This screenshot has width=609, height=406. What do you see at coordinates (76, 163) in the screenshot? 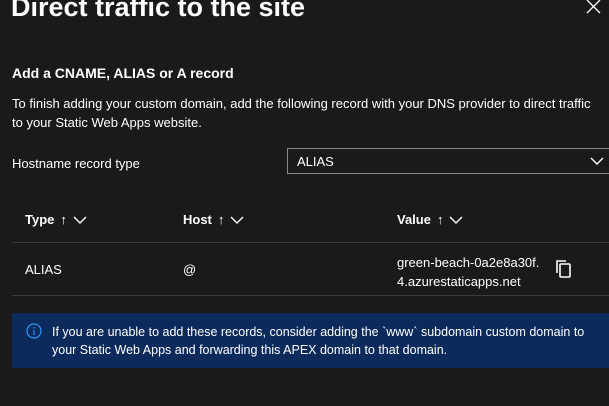
I see `hostname-record-type-label: Hostname record type` at bounding box center [76, 163].